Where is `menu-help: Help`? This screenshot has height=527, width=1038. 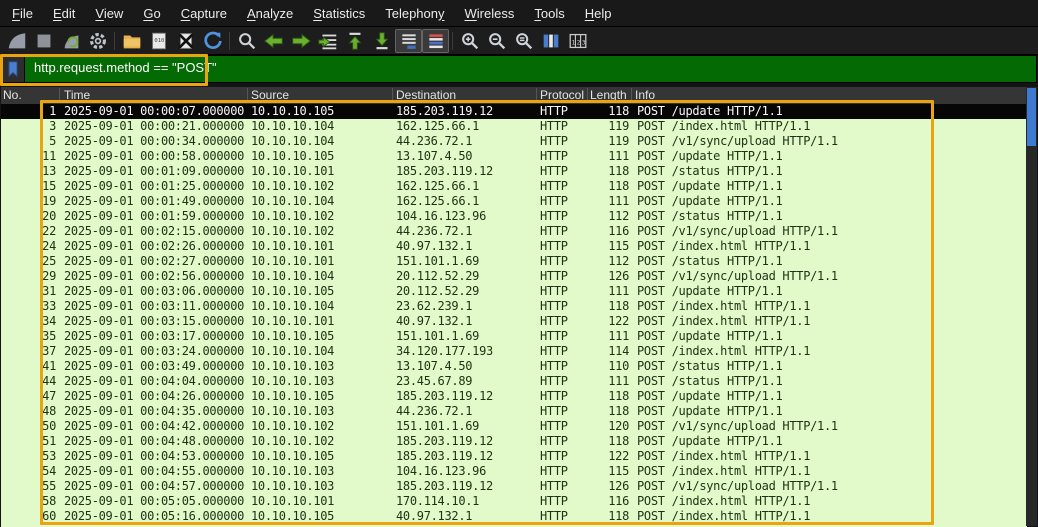 menu-help: Help is located at coordinates (598, 13).